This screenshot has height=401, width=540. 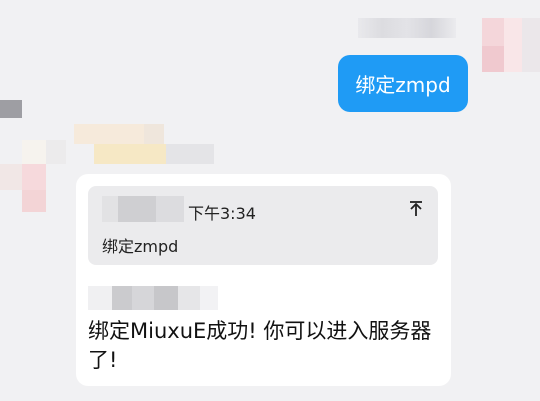 I want to click on quoted-sender-name-masked, so click(x=143, y=209).